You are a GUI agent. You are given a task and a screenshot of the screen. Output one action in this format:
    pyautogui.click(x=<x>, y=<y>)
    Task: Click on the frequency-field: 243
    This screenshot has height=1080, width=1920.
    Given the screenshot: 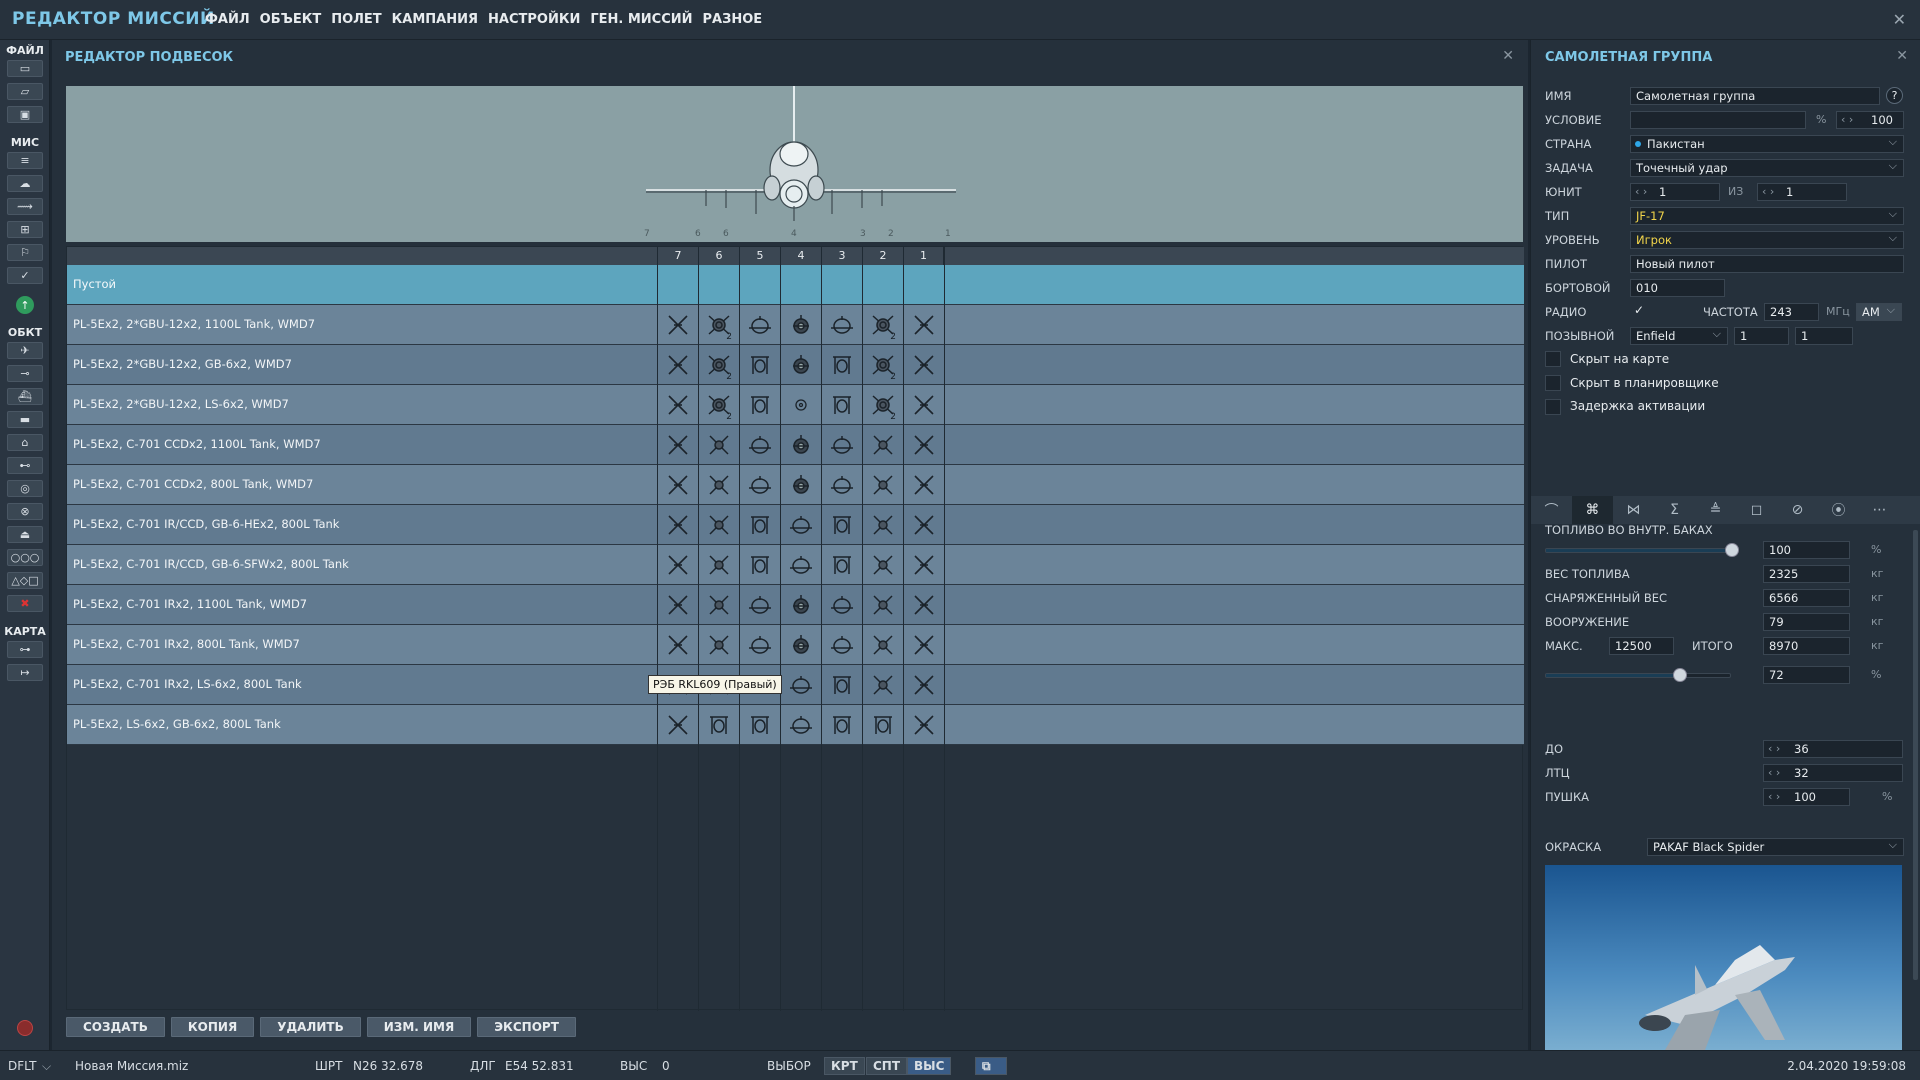 What is the action you would take?
    pyautogui.click(x=1791, y=312)
    